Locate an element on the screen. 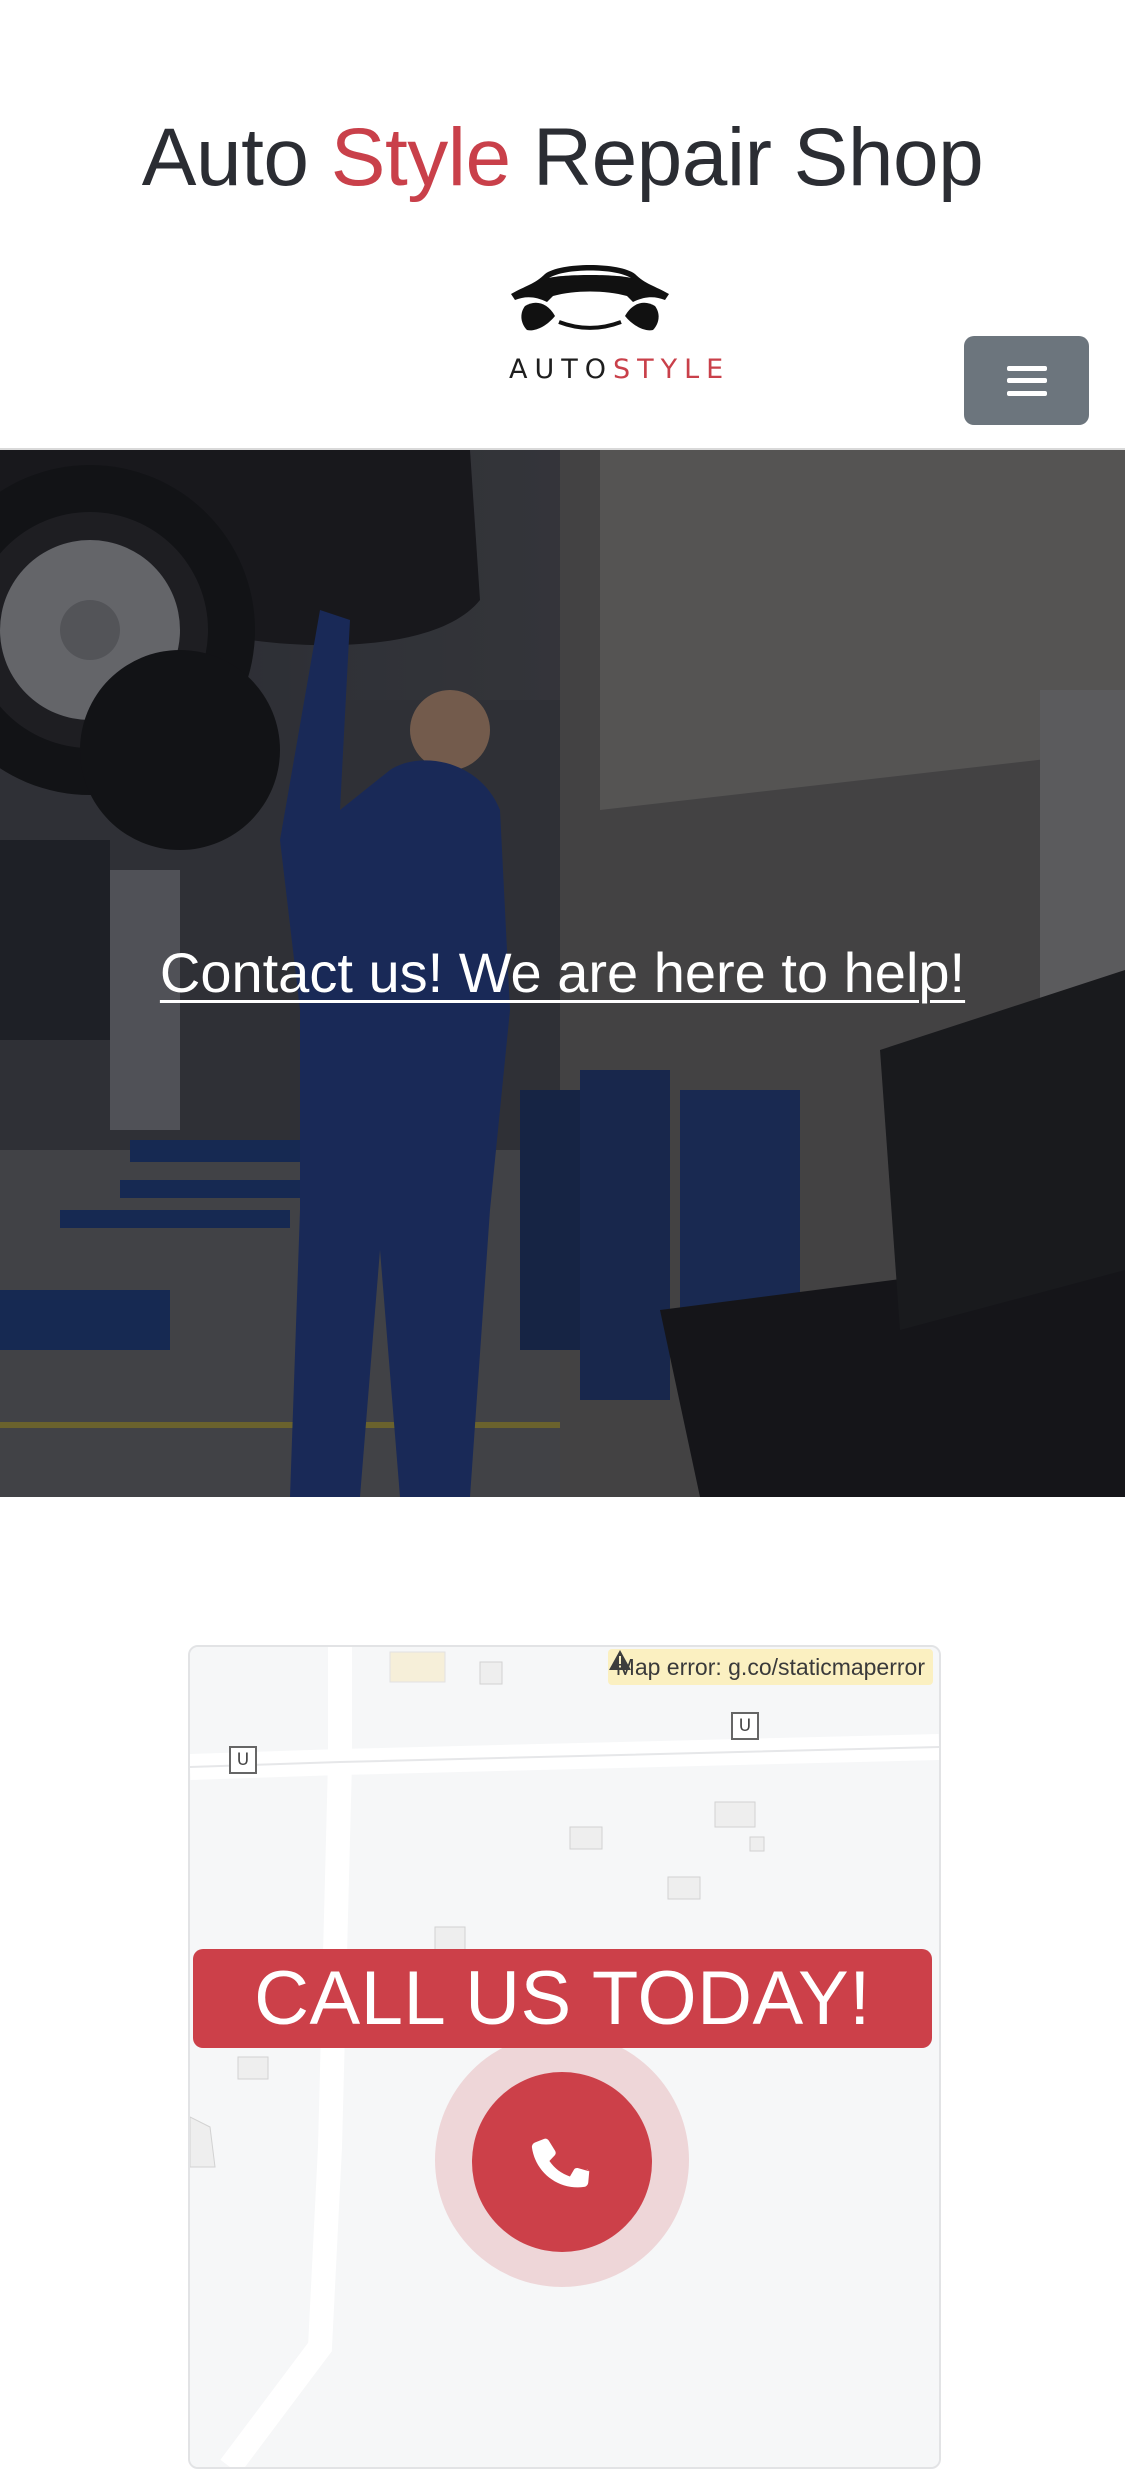 Image resolution: width=1125 pixels, height=2469 pixels. contact-us-link: Contact us! We are here to help! is located at coordinates (562, 972).